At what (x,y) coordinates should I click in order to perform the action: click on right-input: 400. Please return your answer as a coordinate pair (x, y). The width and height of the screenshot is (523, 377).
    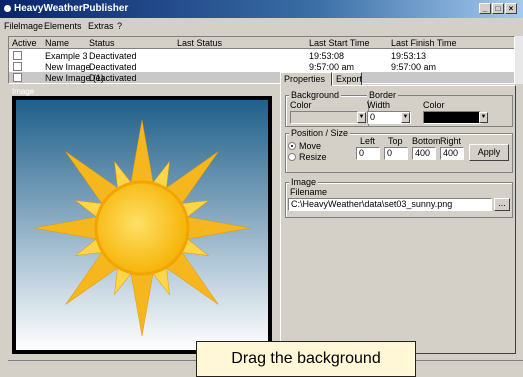
    Looking at the image, I should click on (452, 153).